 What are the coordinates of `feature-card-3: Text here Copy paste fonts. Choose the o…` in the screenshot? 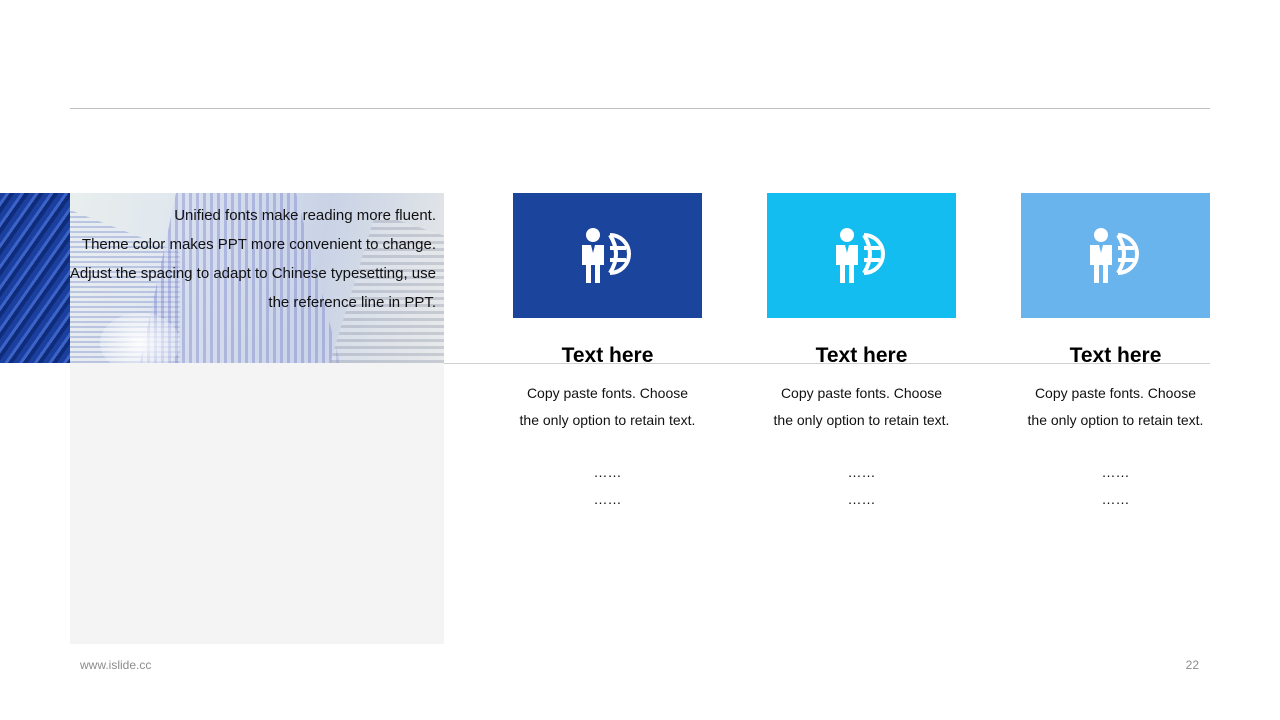 It's located at (1115, 352).